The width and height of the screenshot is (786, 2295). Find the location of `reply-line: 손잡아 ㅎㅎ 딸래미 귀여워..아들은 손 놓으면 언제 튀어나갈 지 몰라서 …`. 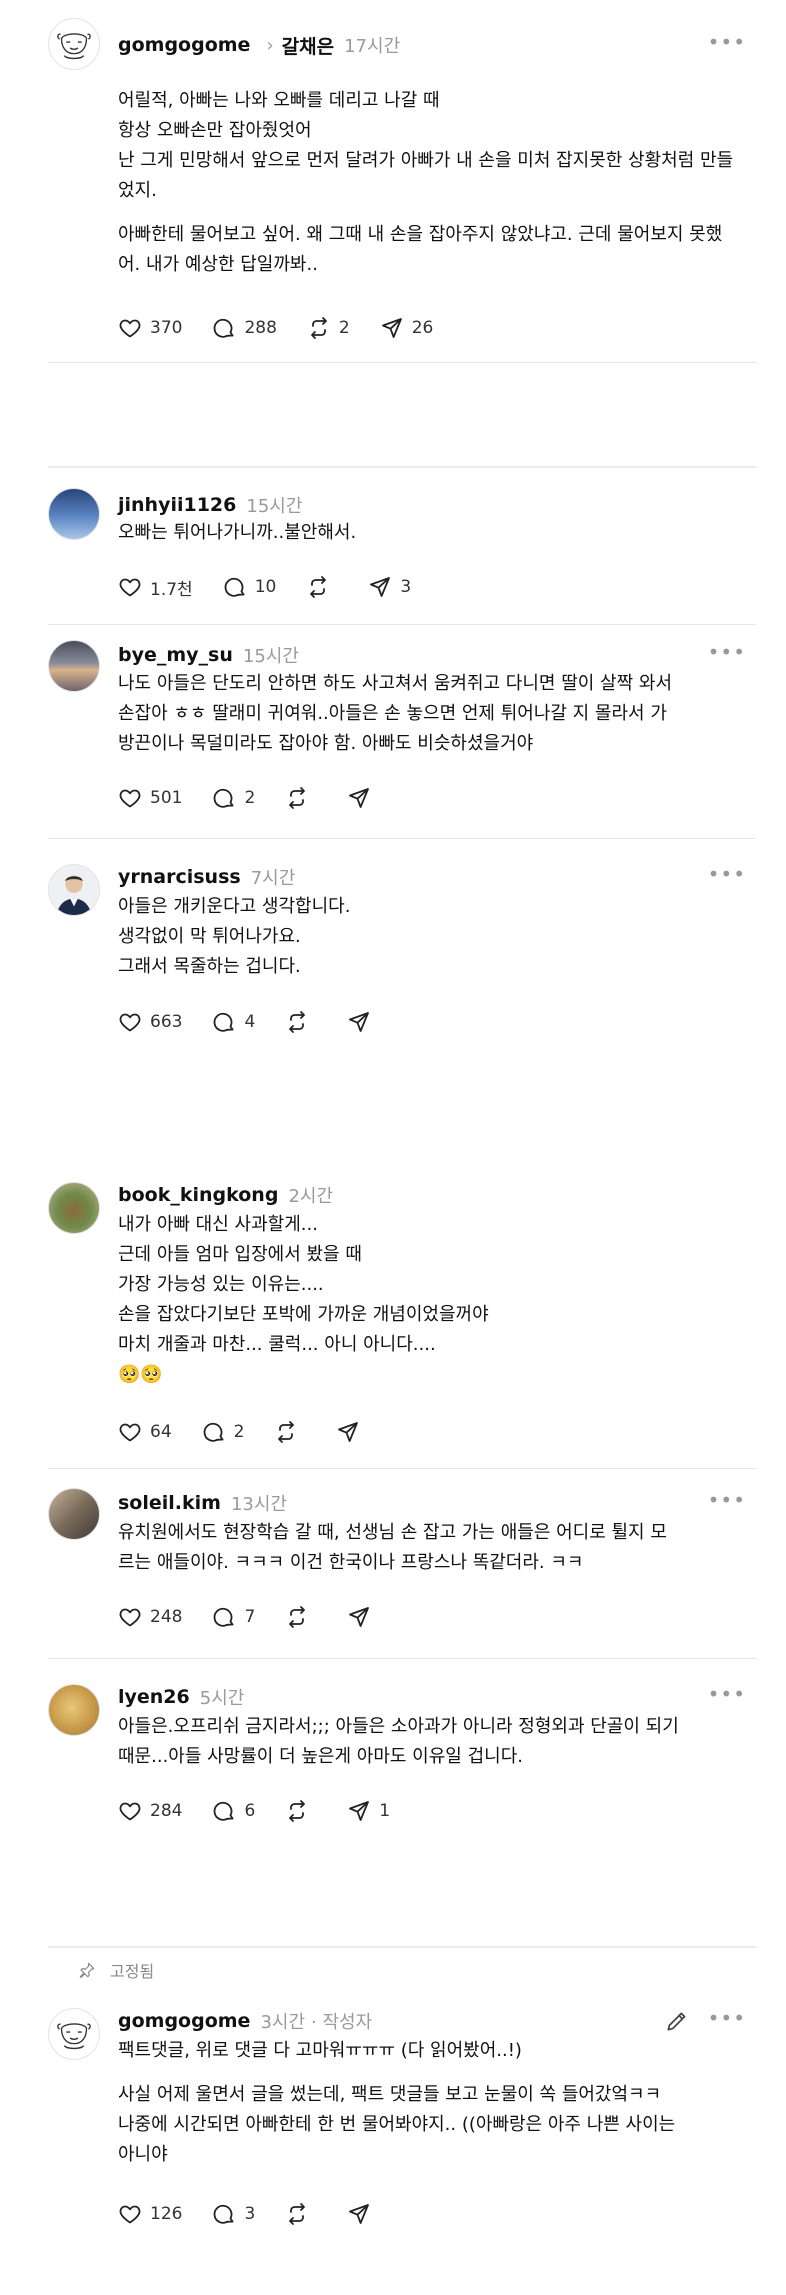

reply-line: 손잡아 ㅎㅎ 딸래미 귀여워..아들은 손 놓으면 언제 튀어나갈 지 몰라서 … is located at coordinates (392, 713).